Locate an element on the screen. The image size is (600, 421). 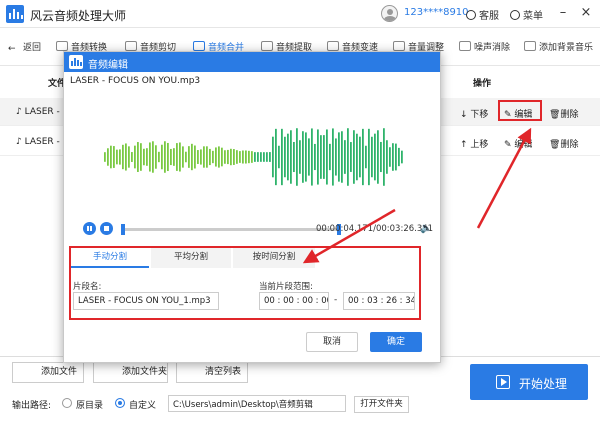
customer-service-button: 客服 is located at coordinates (482, 14).